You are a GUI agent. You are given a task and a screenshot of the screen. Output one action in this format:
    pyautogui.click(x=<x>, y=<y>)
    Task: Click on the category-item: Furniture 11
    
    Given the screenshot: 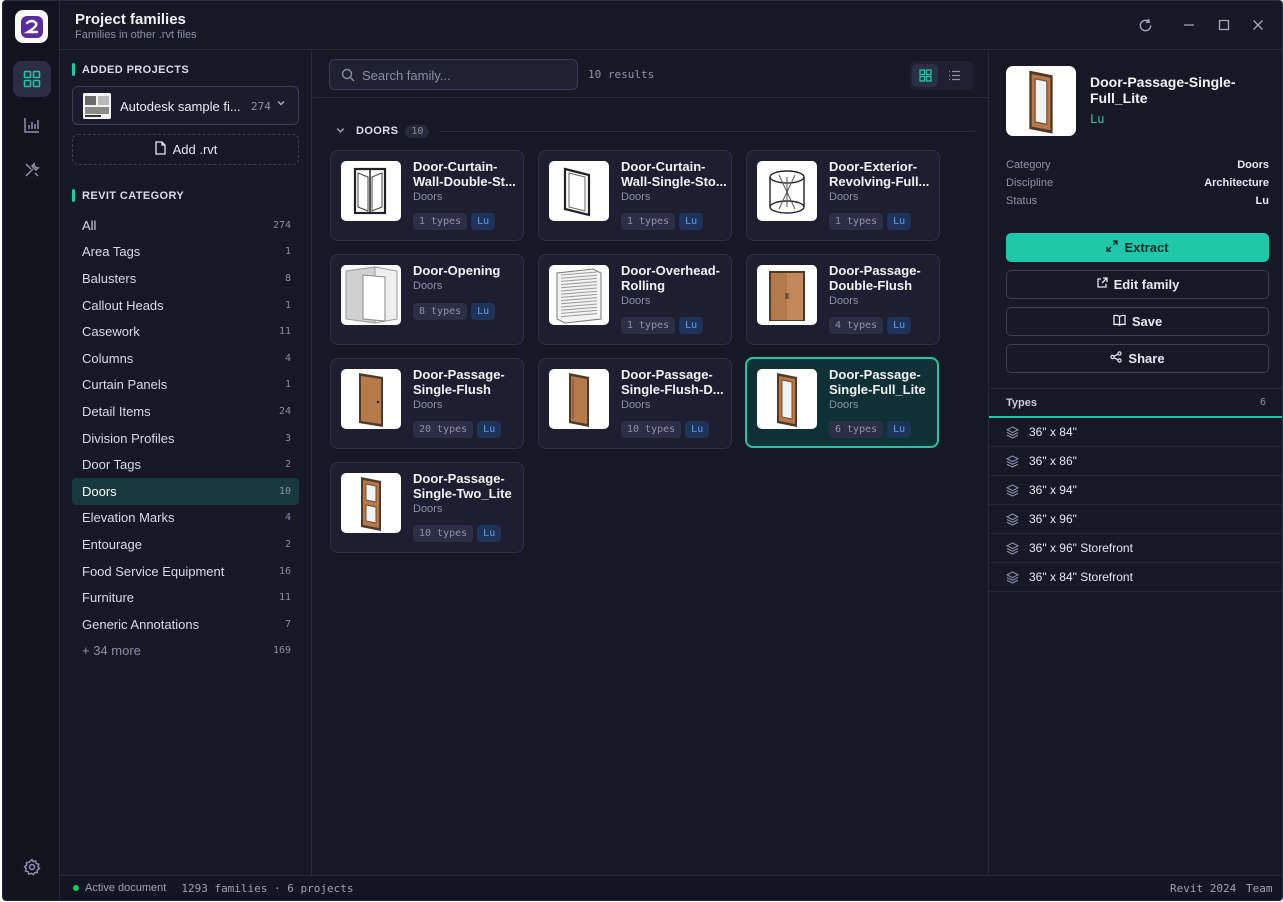 What is the action you would take?
    pyautogui.click(x=185, y=597)
    